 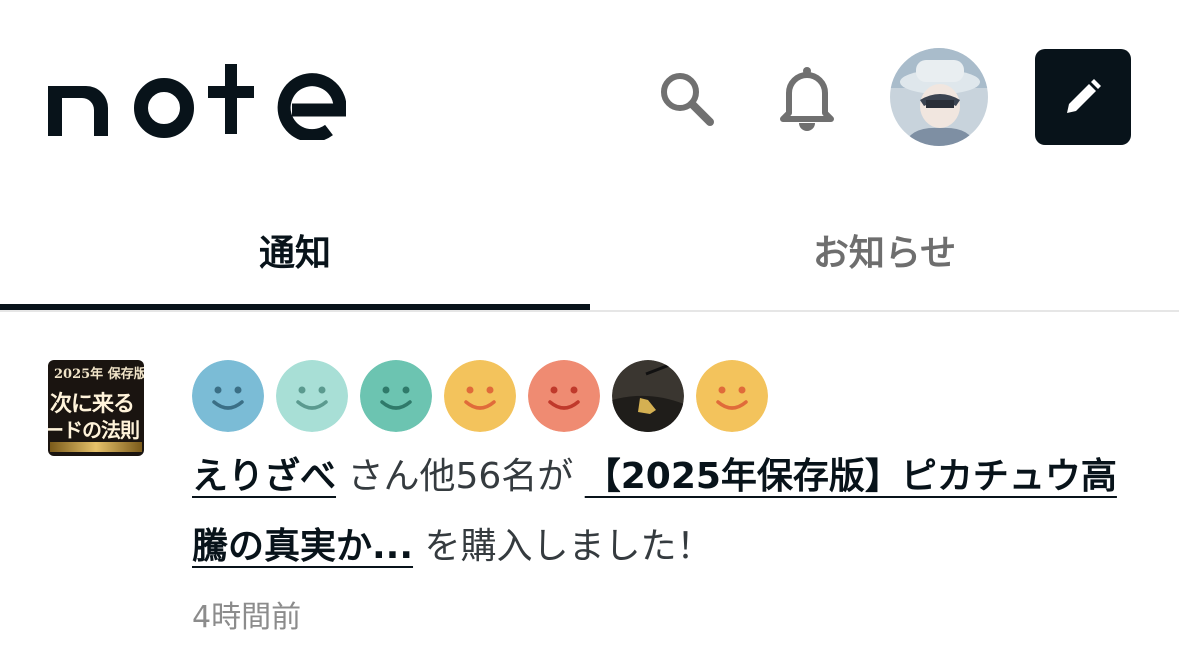 I want to click on user-name-link: えりざべ, so click(x=264, y=476).